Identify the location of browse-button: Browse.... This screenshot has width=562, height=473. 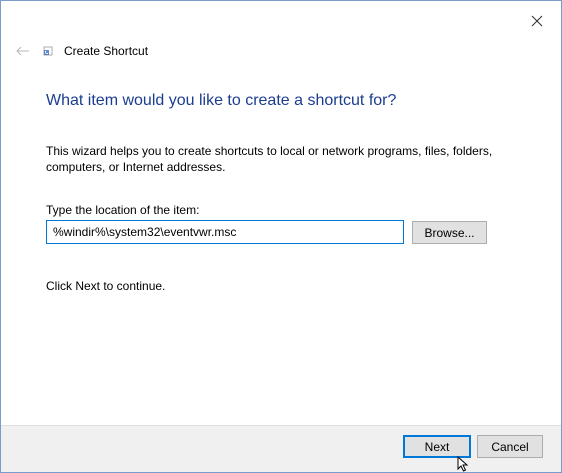
(449, 232).